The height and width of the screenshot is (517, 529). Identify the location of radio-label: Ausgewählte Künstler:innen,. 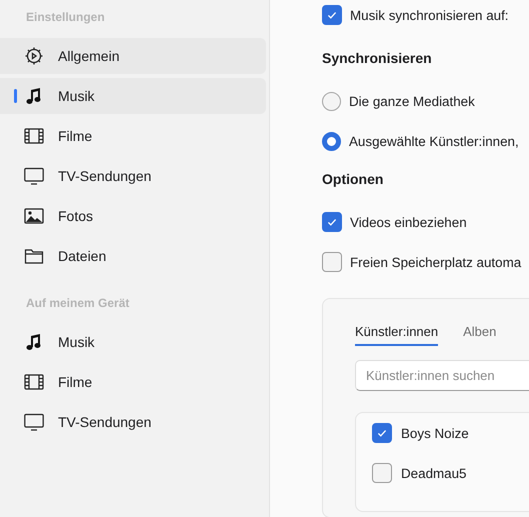
(434, 141).